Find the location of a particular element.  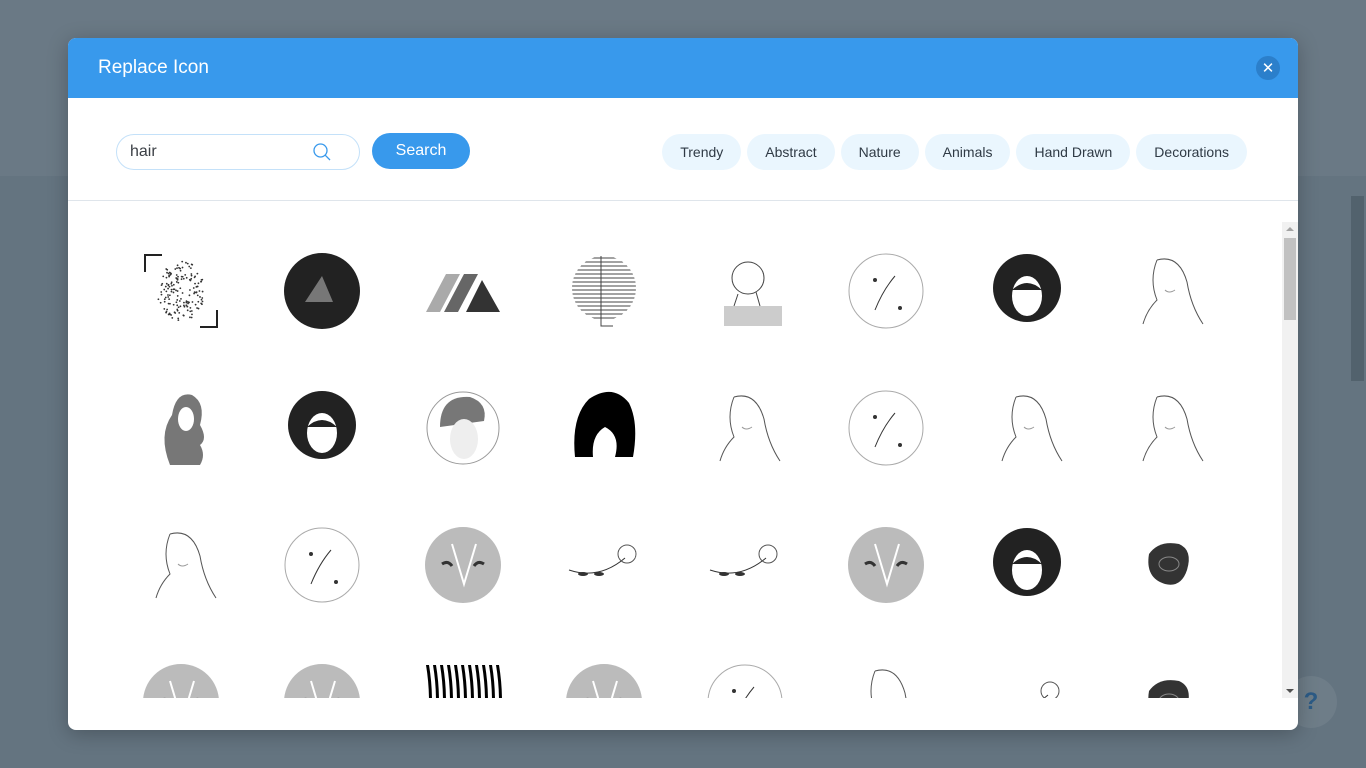

icon-result-wavy-hair-woman is located at coordinates (180, 427).